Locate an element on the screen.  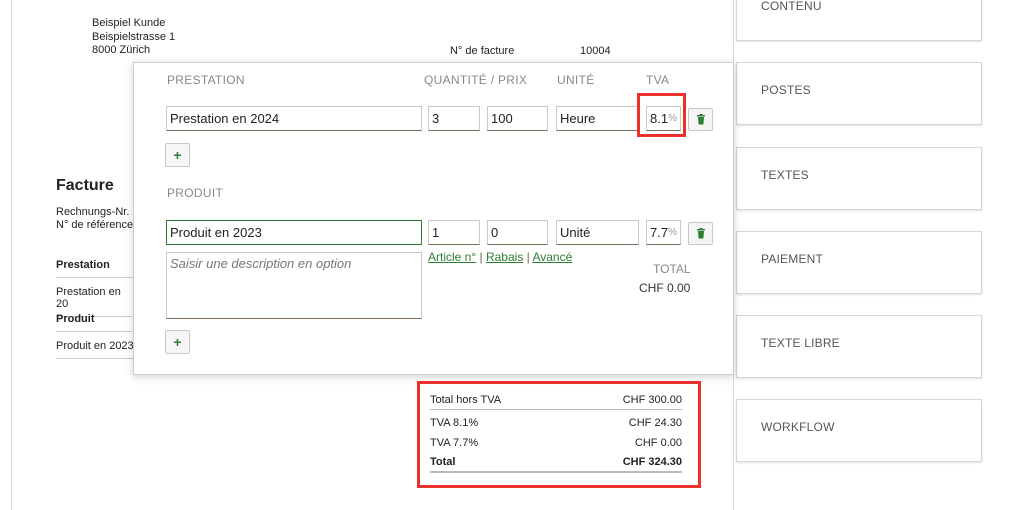
header-vat: TVA is located at coordinates (658, 80).